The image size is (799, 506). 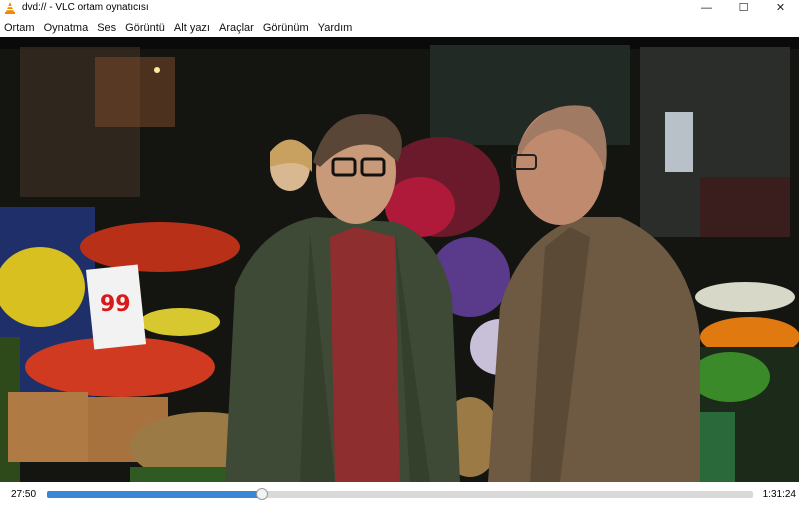 I want to click on seek-handle, so click(x=262, y=494).